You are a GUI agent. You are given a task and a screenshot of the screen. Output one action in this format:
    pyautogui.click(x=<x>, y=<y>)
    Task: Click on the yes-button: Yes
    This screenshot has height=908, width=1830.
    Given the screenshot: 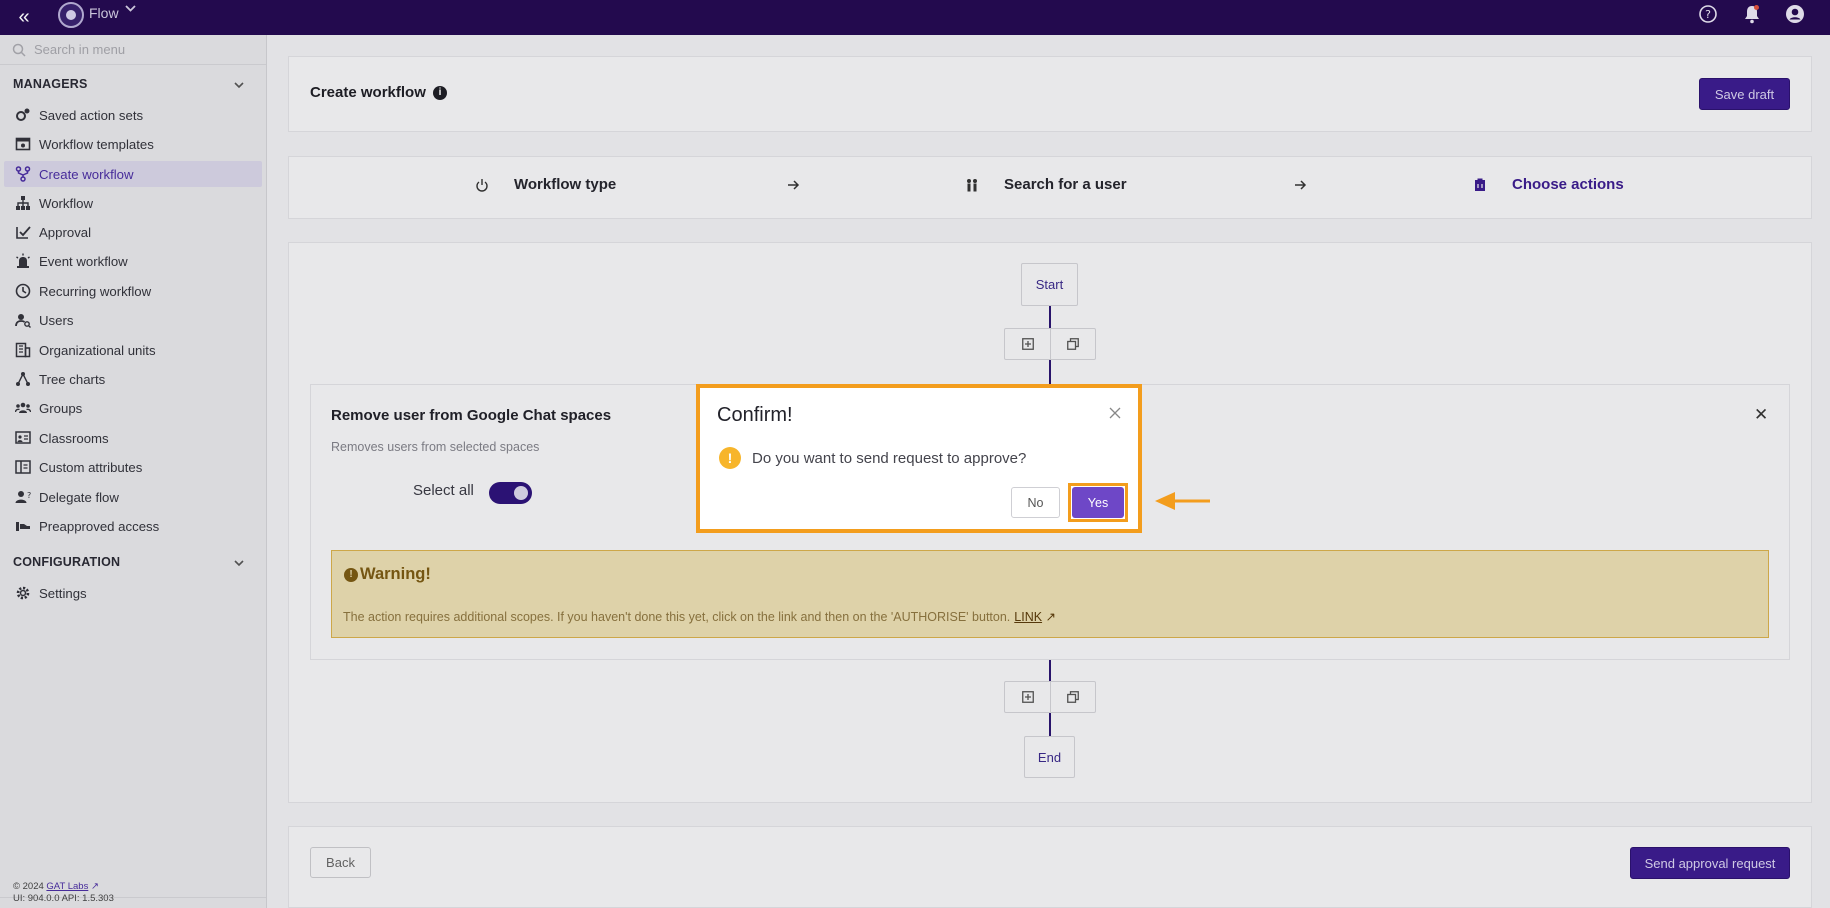 What is the action you would take?
    pyautogui.click(x=1098, y=502)
    